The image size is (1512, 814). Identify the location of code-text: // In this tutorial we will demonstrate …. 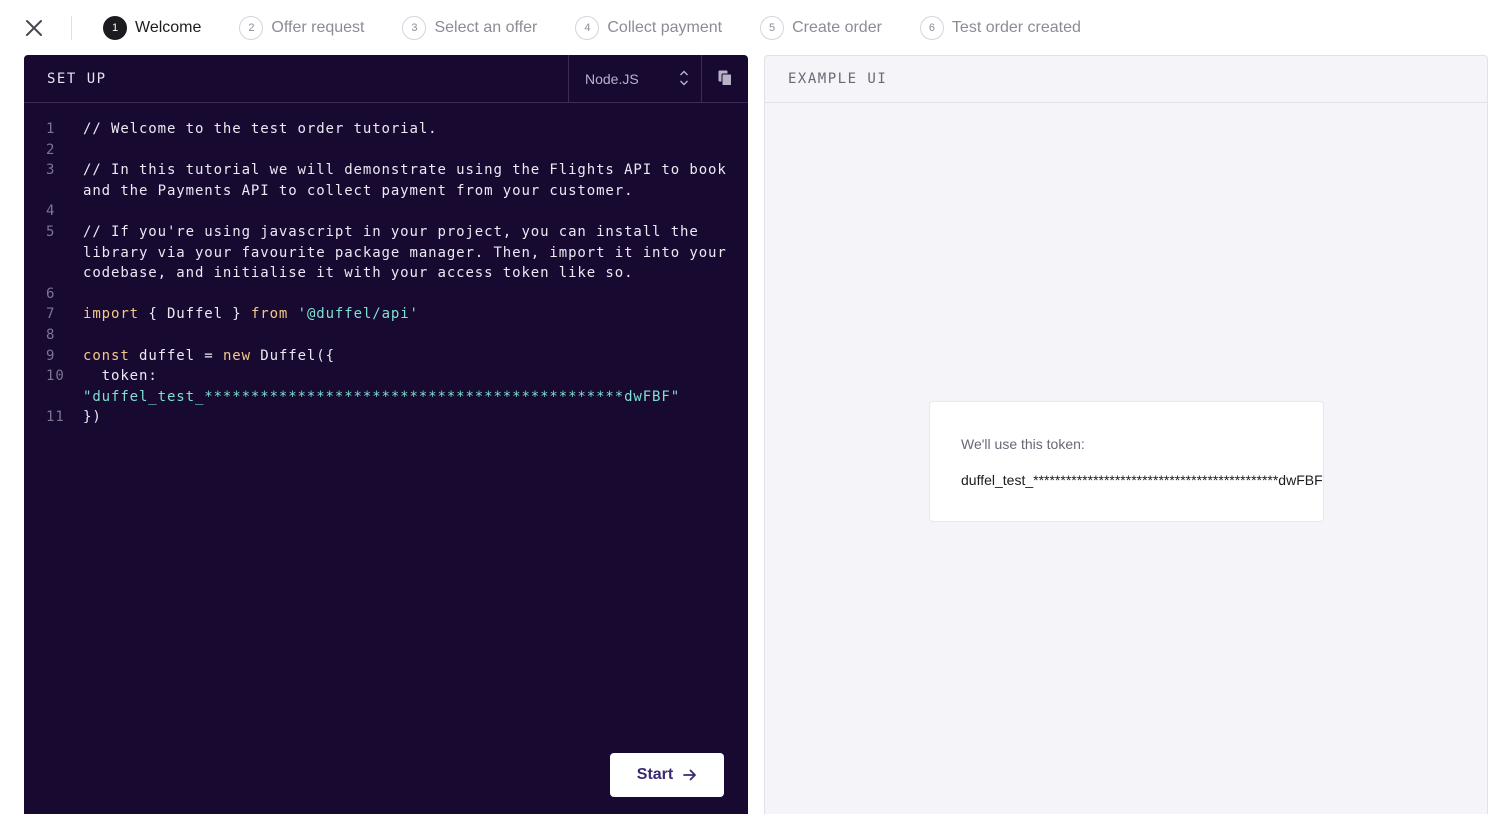
(410, 180).